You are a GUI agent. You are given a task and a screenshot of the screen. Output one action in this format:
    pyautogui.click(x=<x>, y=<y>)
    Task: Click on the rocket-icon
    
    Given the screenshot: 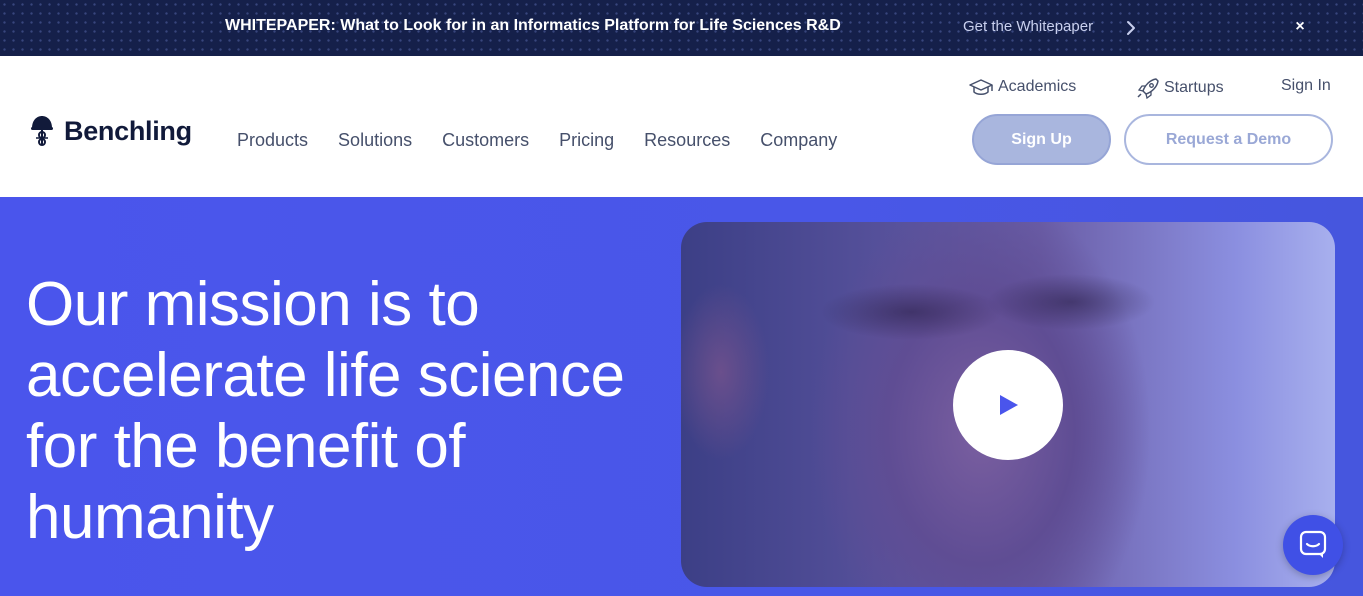 What is the action you would take?
    pyautogui.click(x=1148, y=88)
    